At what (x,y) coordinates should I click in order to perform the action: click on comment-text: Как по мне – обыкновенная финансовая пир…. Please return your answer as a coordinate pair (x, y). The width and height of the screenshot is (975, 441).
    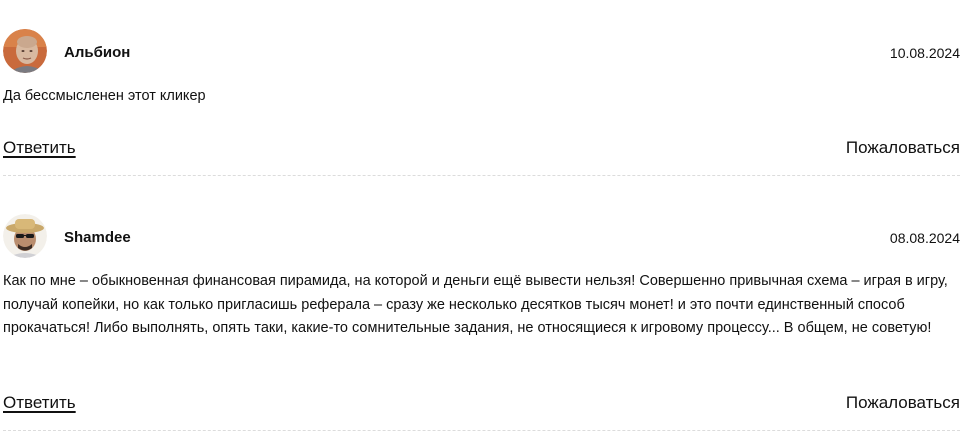
    Looking at the image, I should click on (475, 304).